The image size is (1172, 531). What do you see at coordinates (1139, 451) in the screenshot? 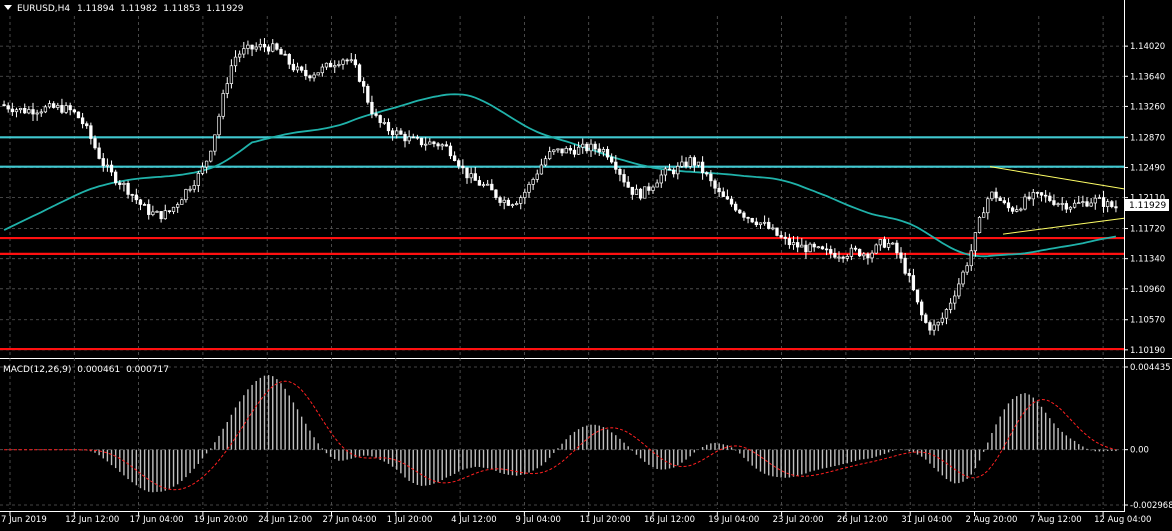
I see `macd-tick-label: 0.00` at bounding box center [1139, 451].